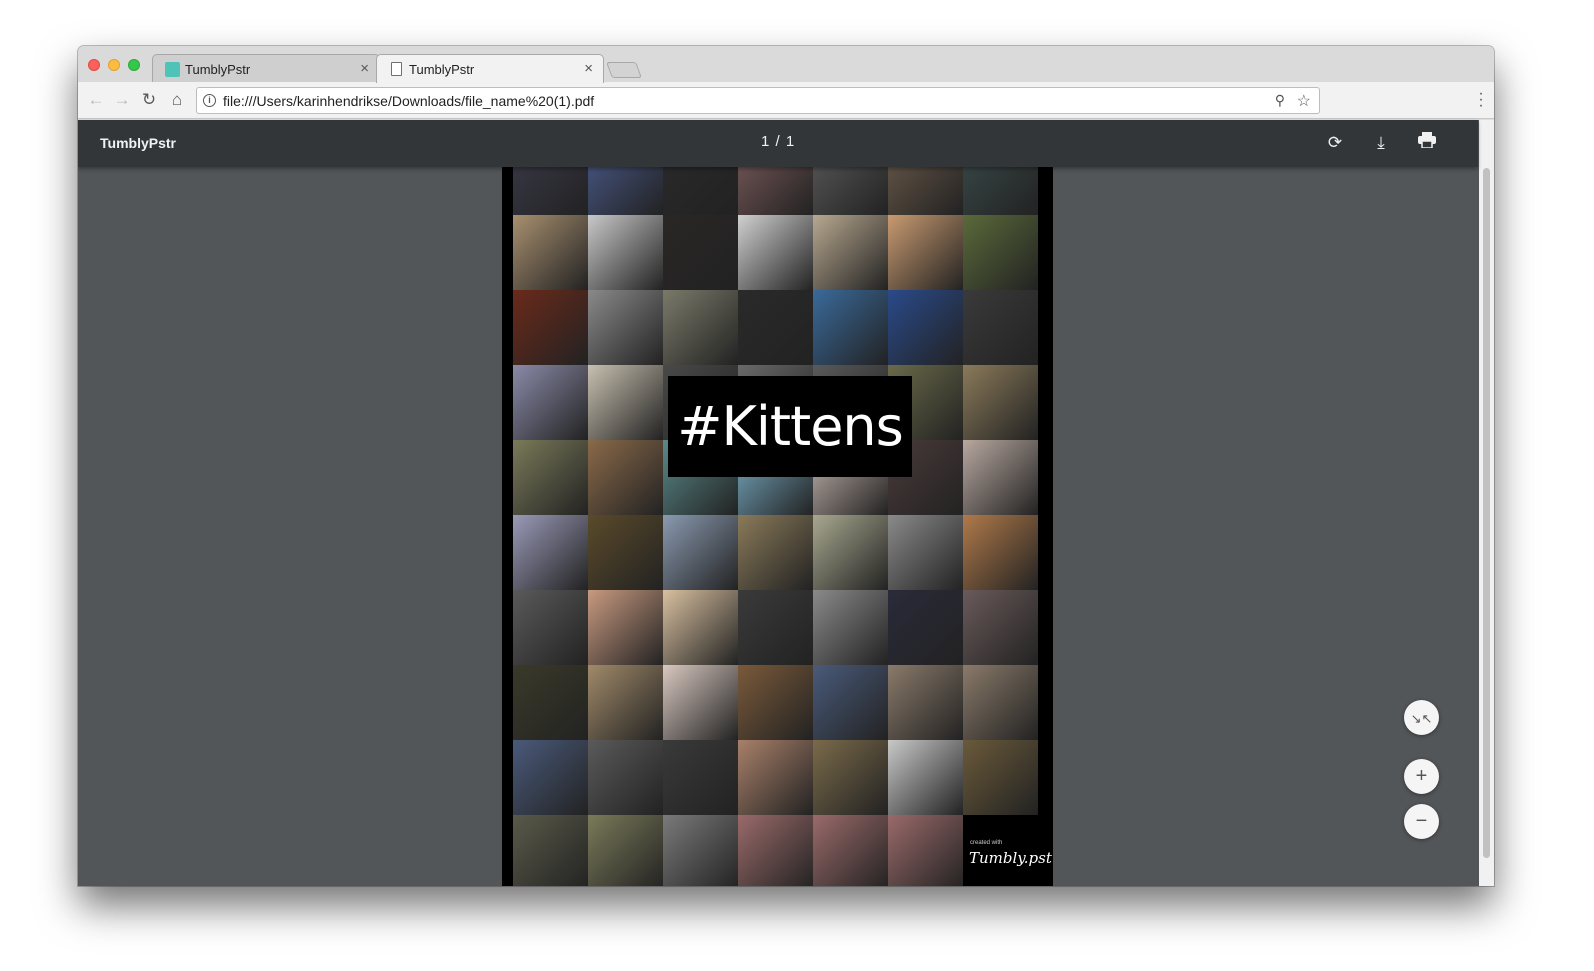 This screenshot has width=1594, height=971. What do you see at coordinates (177, 100) in the screenshot?
I see `home-icon: ⌂` at bounding box center [177, 100].